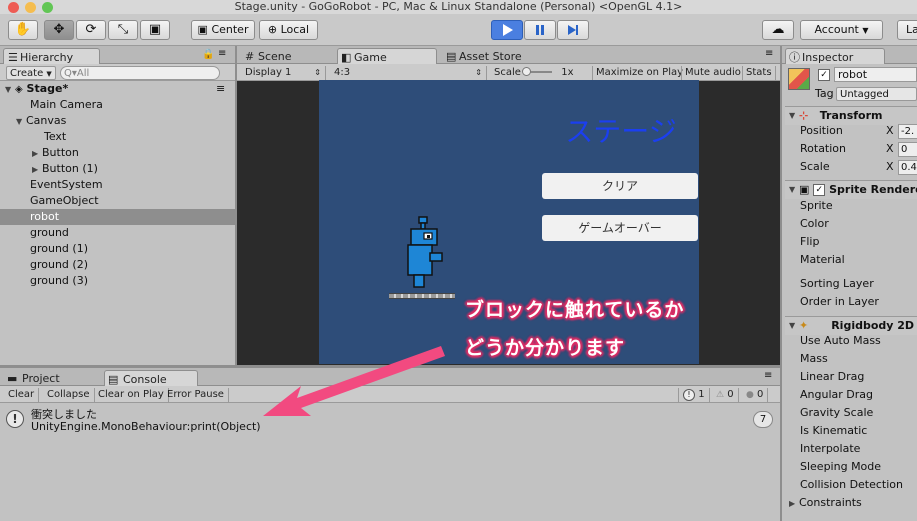 This screenshot has height=521, width=917. I want to click on use-auto-mass-field: Use Auto Mass, so click(851, 341).